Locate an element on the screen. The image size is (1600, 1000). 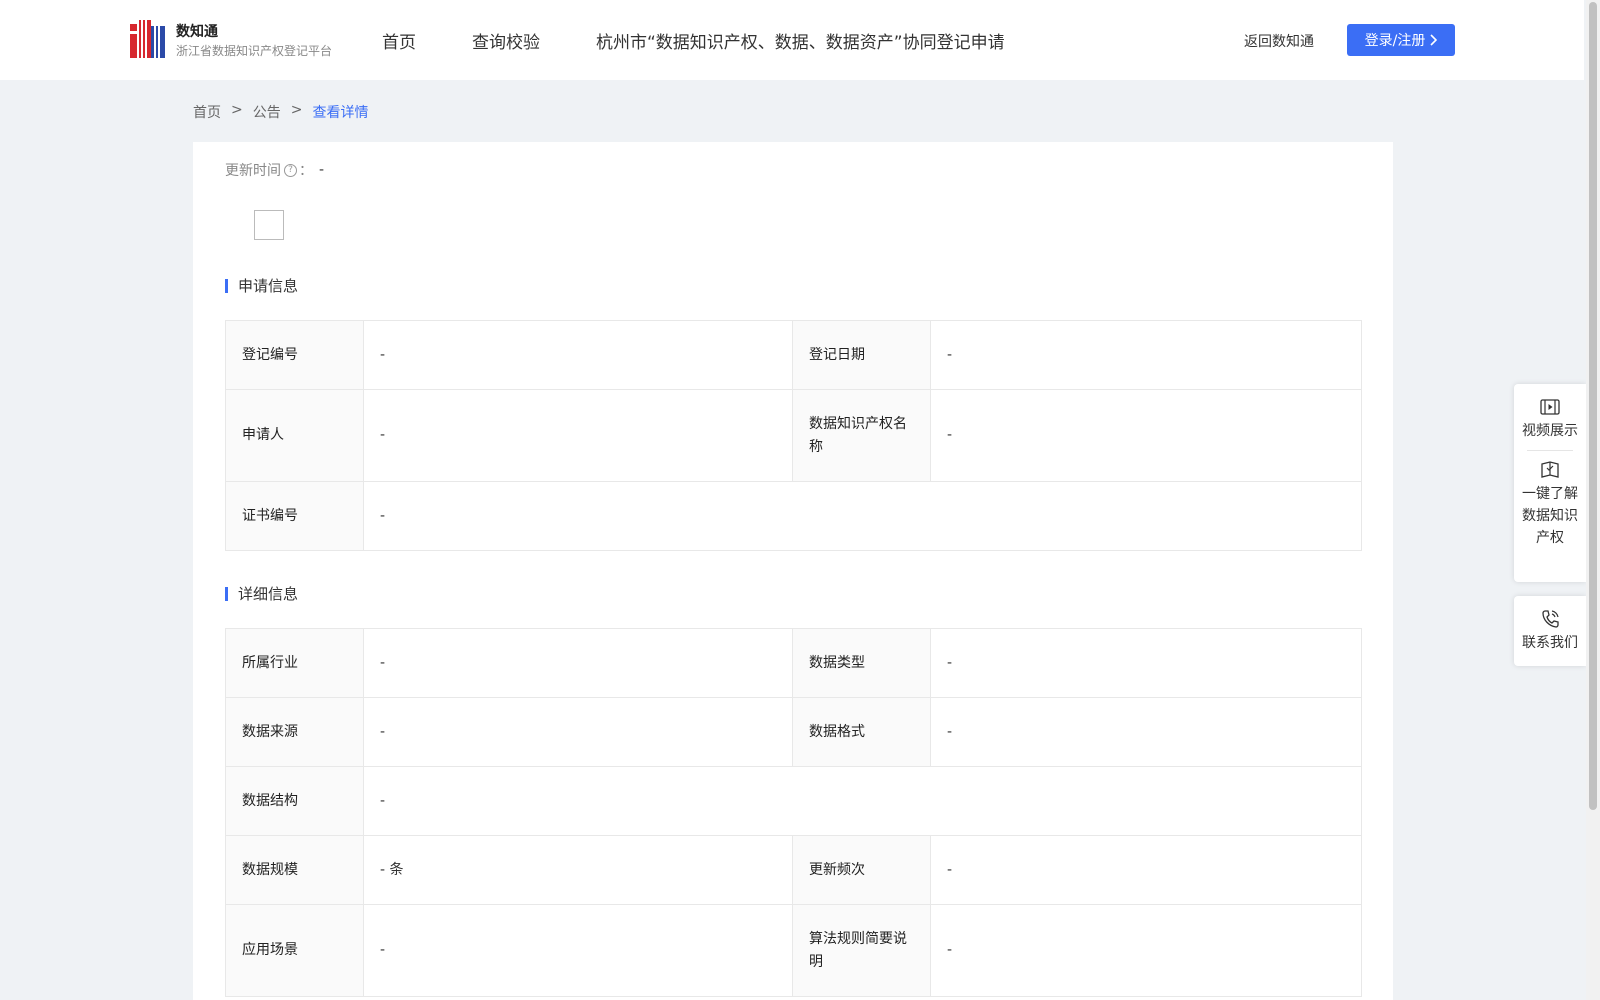
login-register-label: 登录/注册 is located at coordinates (1395, 41).